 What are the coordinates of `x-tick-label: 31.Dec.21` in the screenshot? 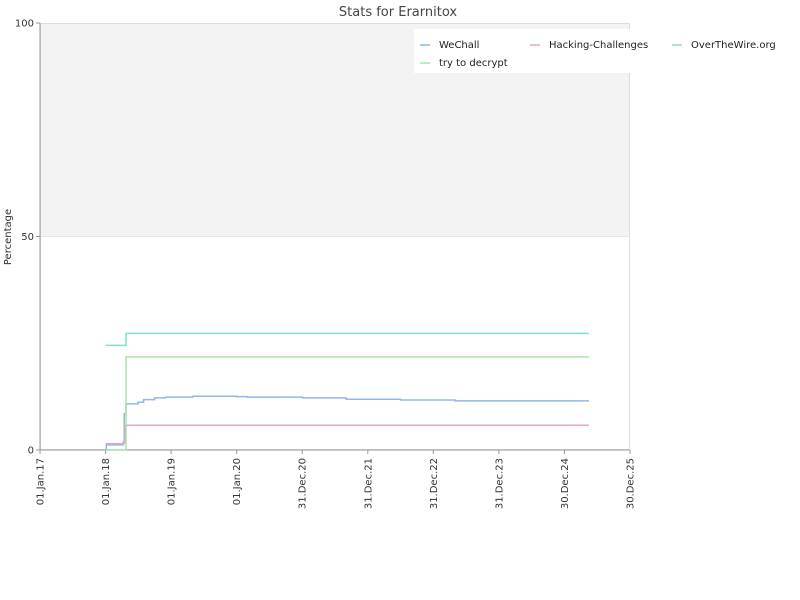 It's located at (368, 483).